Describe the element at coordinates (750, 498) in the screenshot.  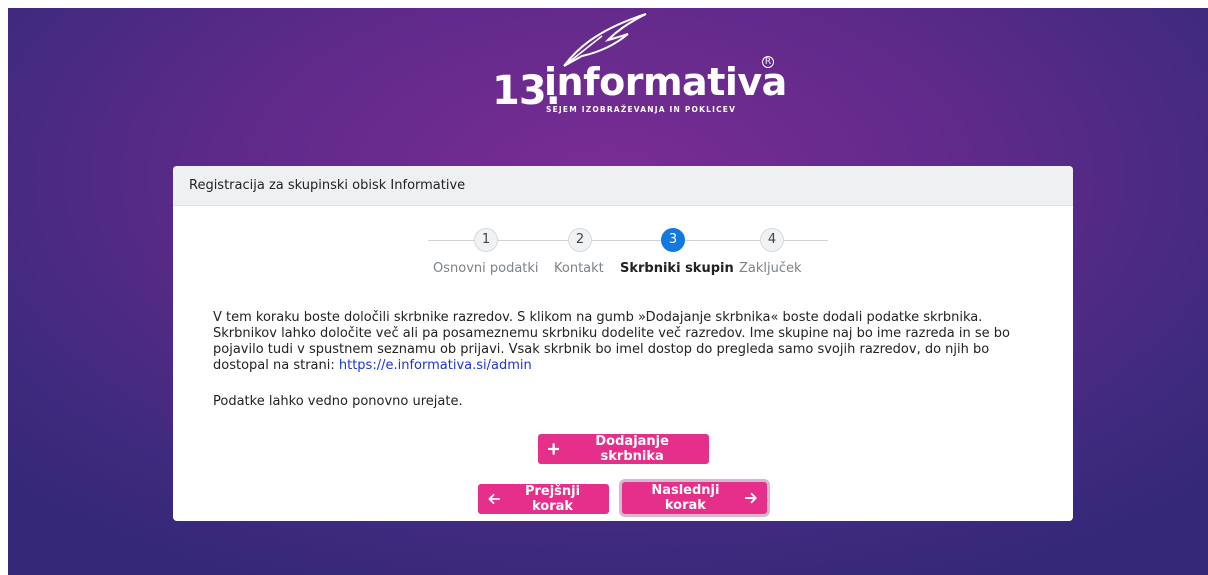
I see `arrow-right-icon` at that location.